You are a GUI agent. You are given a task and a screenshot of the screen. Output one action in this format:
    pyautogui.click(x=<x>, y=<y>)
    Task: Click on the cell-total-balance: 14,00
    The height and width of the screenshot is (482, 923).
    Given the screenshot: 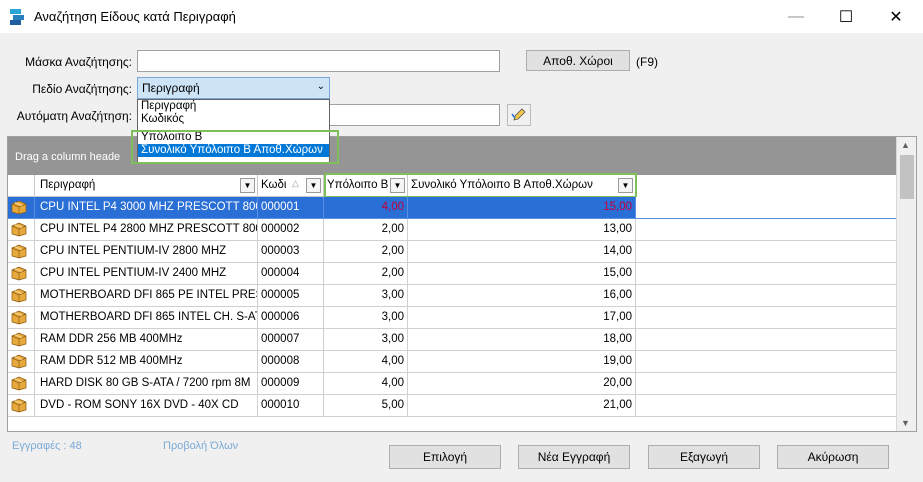 What is the action you would take?
    pyautogui.click(x=522, y=252)
    